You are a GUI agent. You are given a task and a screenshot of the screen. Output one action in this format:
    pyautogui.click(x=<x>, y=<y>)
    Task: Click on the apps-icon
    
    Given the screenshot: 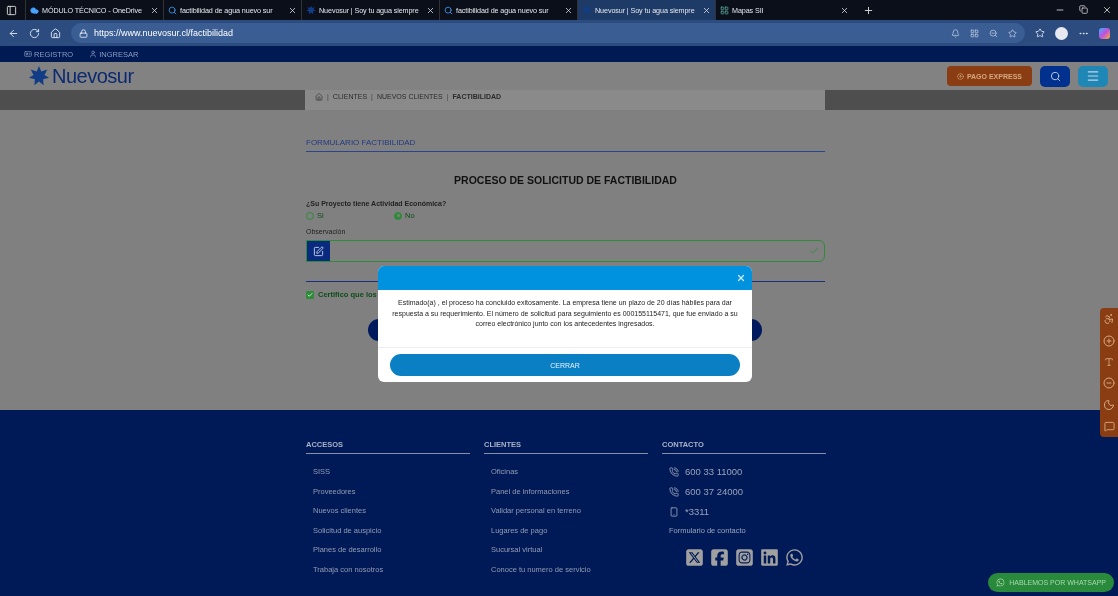 What is the action you would take?
    pyautogui.click(x=974, y=33)
    